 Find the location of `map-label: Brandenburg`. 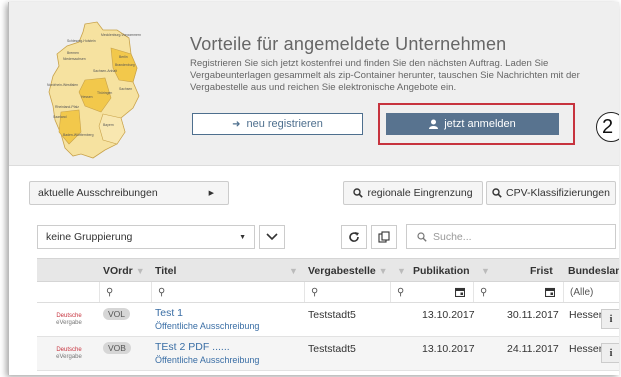

map-label: Brandenburg is located at coordinates (125, 65).